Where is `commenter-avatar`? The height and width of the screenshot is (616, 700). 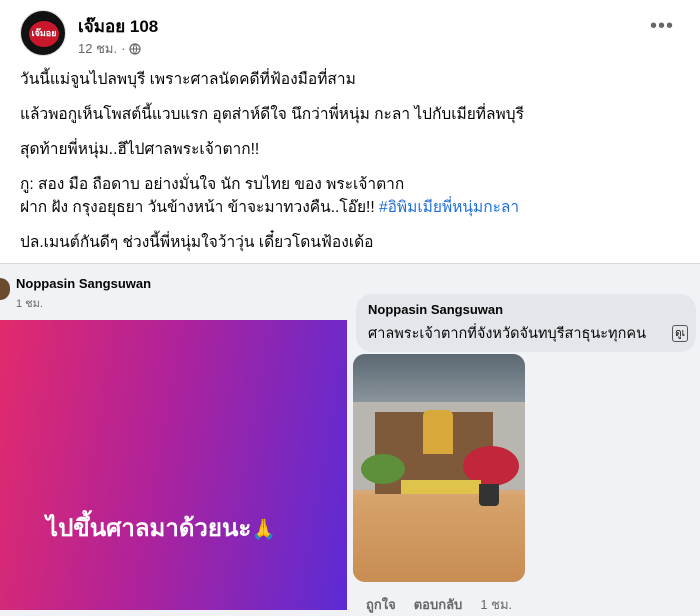 commenter-avatar is located at coordinates (5, 289).